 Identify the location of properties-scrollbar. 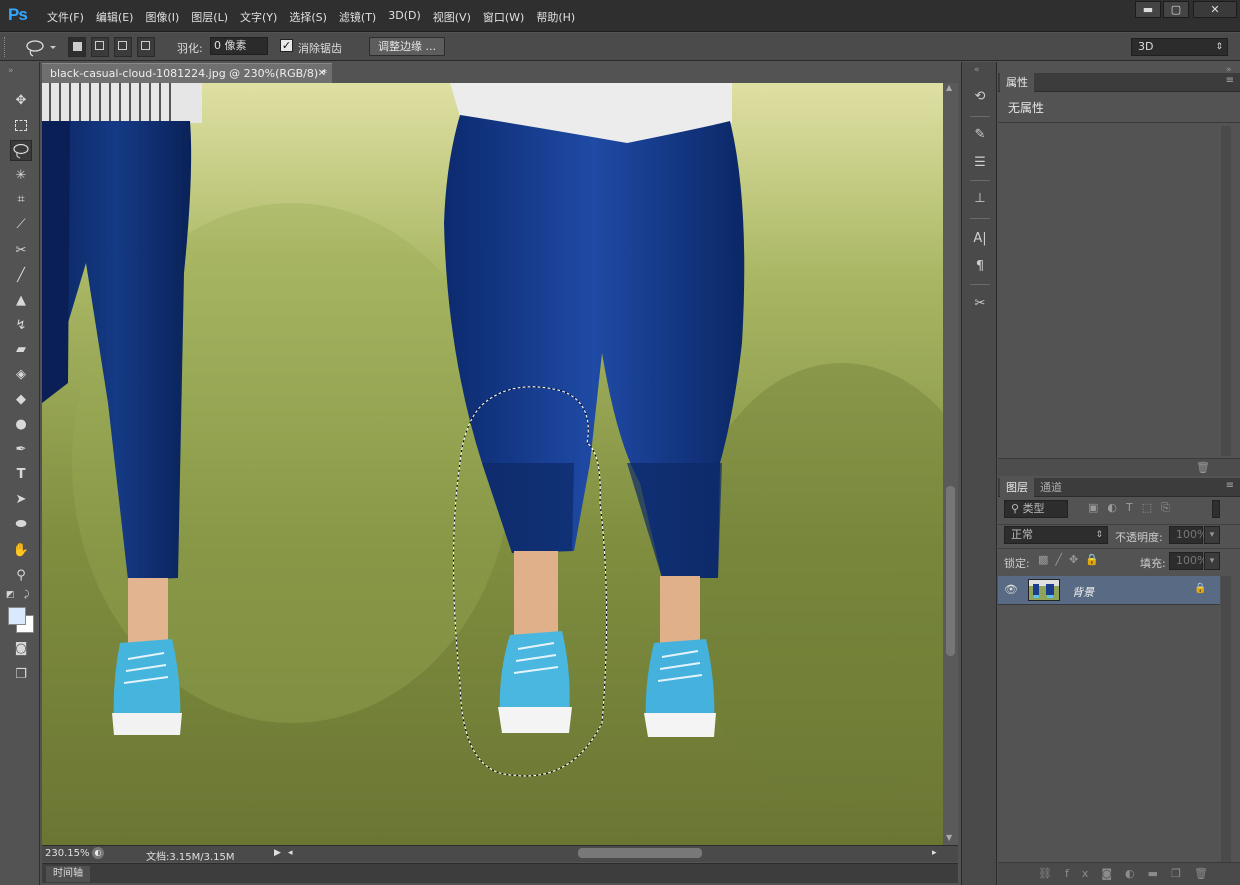
(1226, 291).